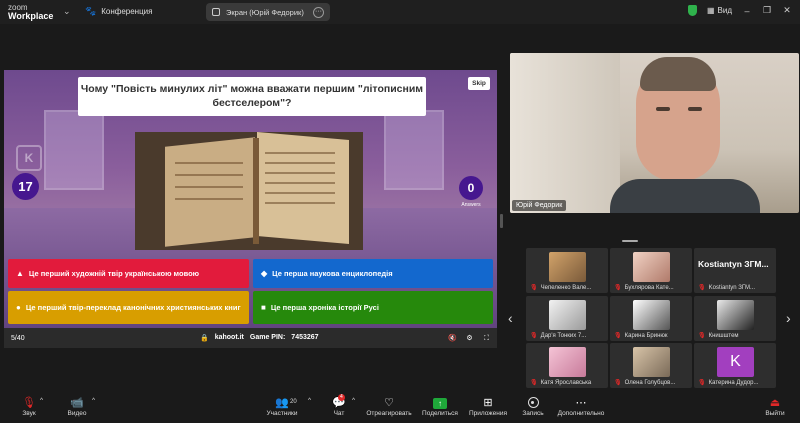 Image resolution: width=800 pixels, height=423 pixels. I want to click on participant-tile: 🎙 Катя Ярославська, so click(567, 365).